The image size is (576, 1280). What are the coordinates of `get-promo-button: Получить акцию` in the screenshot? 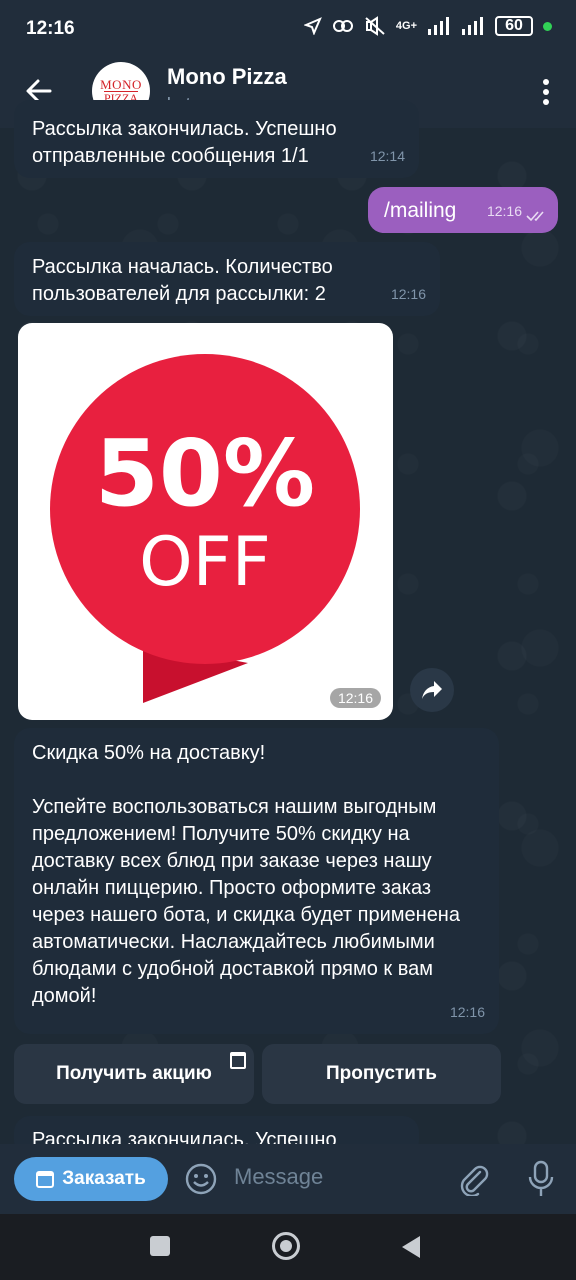 It's located at (134, 1074).